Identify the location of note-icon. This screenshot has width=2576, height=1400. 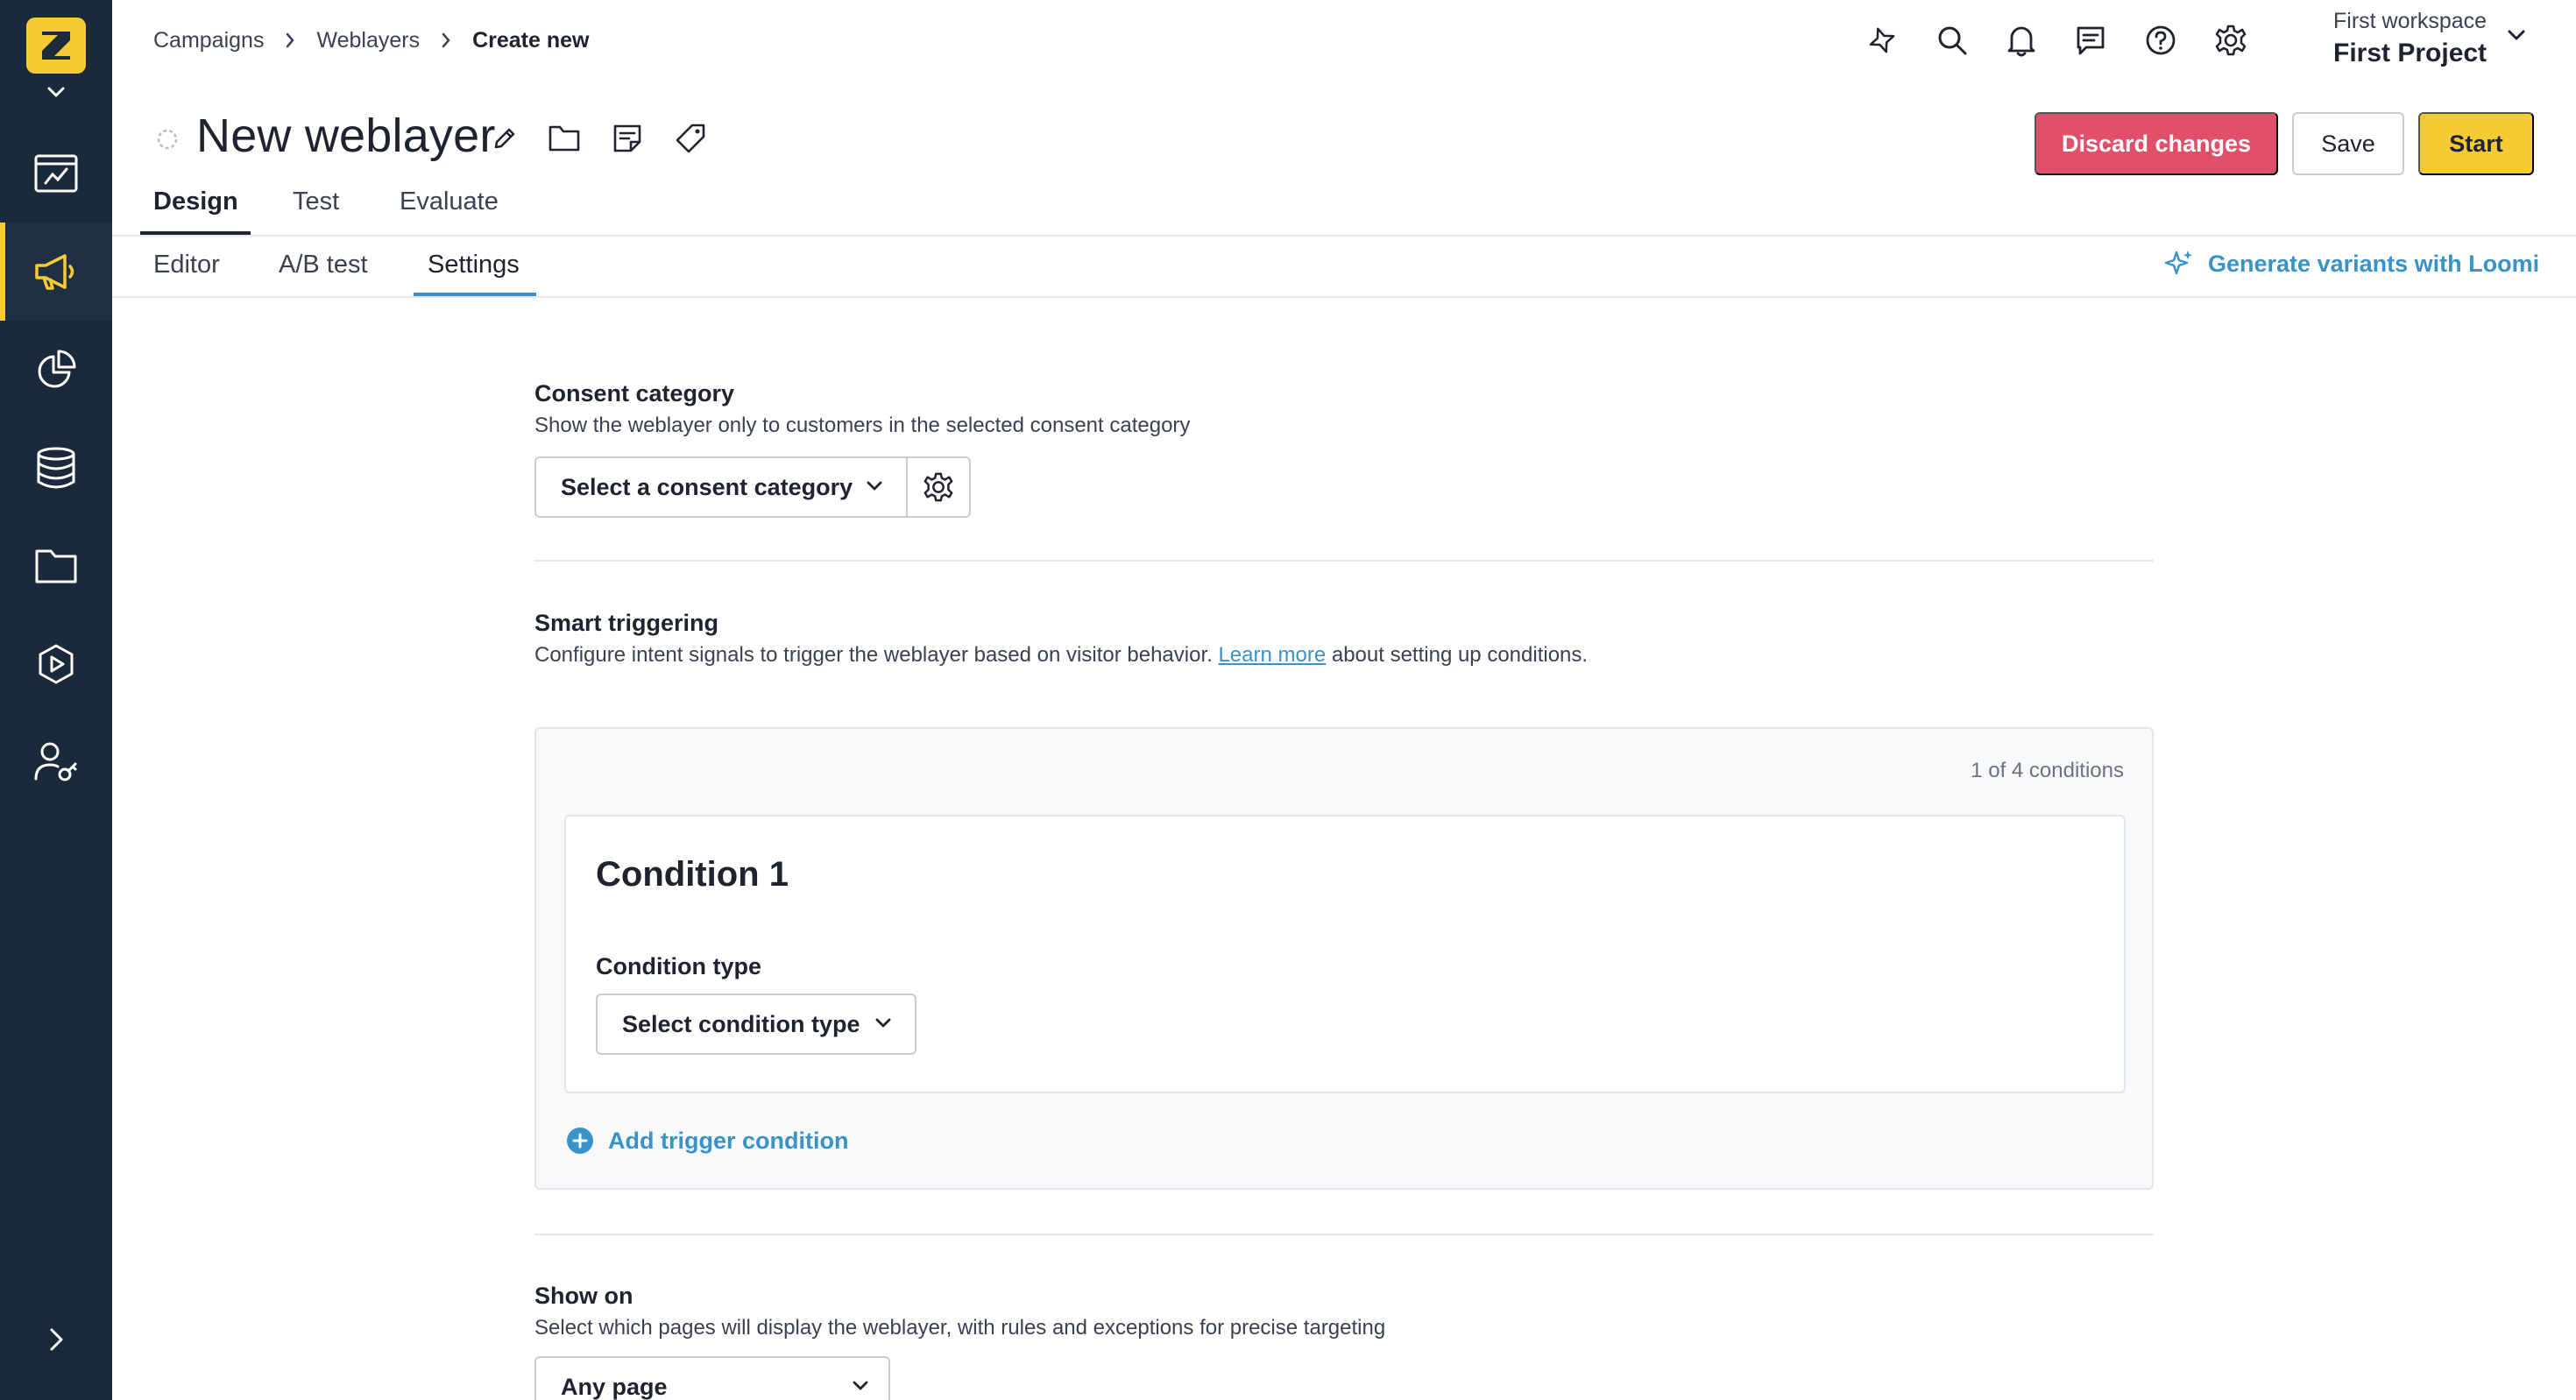
(627, 138).